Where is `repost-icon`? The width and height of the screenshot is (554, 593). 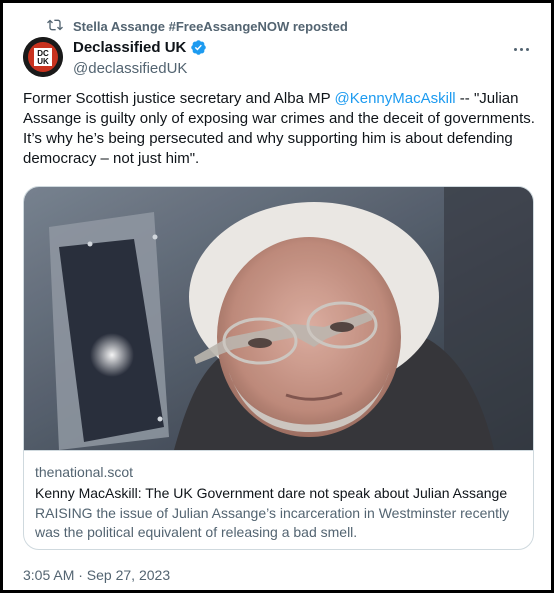
repost-icon is located at coordinates (55, 26).